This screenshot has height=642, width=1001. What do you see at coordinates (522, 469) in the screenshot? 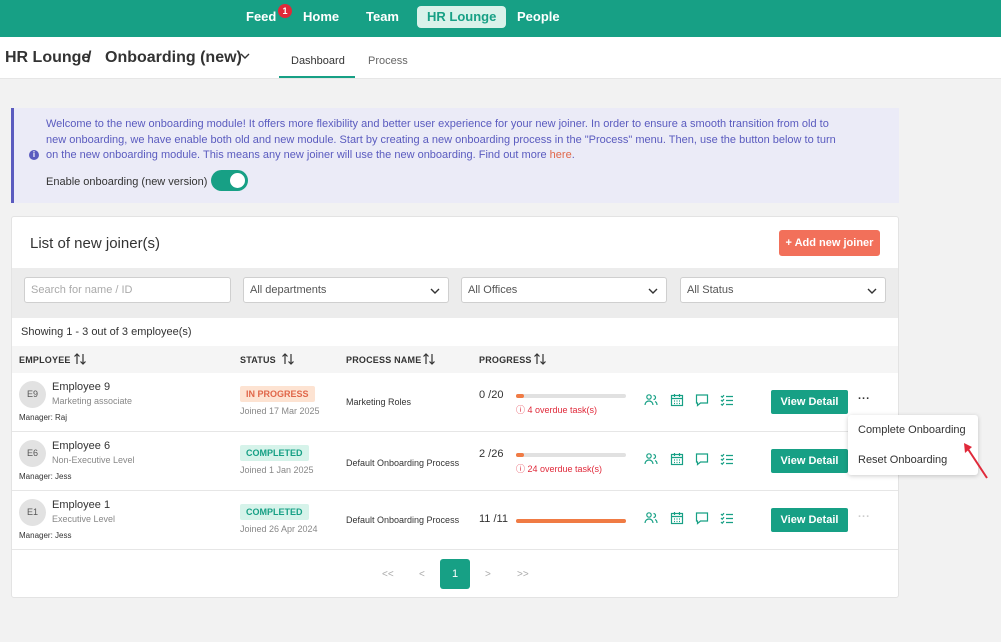
I see `alert-icon: ⓘ` at bounding box center [522, 469].